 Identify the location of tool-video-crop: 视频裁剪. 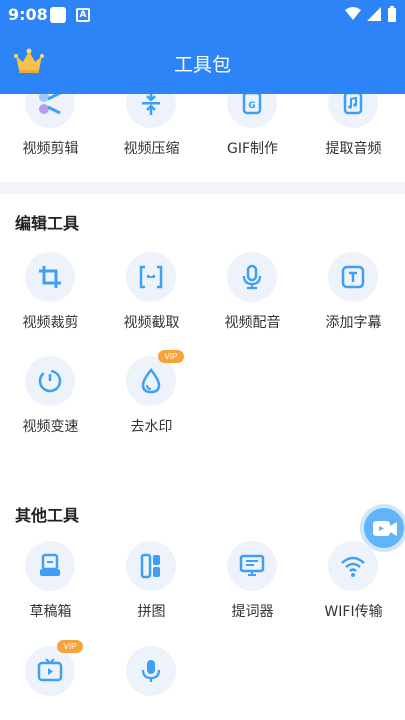
(50, 297).